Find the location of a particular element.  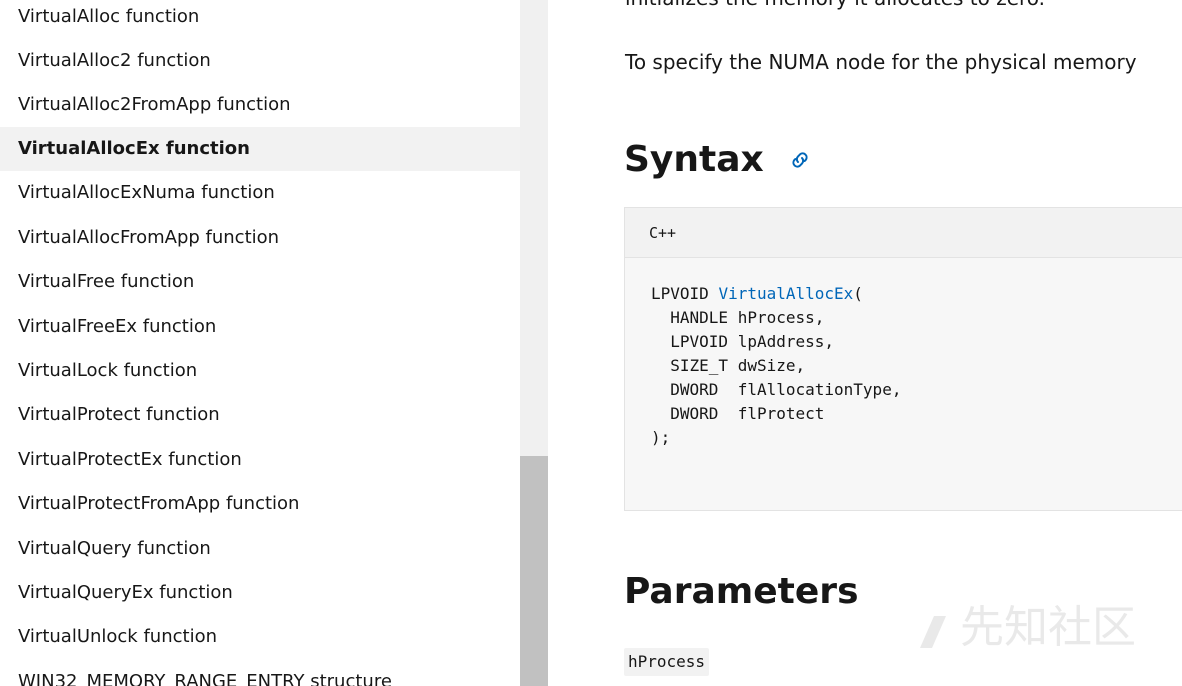

param-name-hprocess: hProcess is located at coordinates (667, 662).